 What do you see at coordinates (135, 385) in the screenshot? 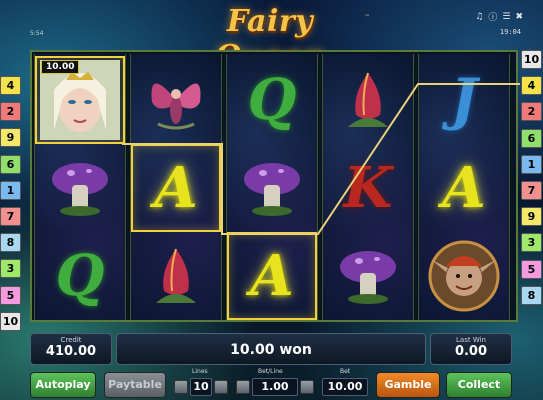
I see `paytable-button: Paytable` at bounding box center [135, 385].